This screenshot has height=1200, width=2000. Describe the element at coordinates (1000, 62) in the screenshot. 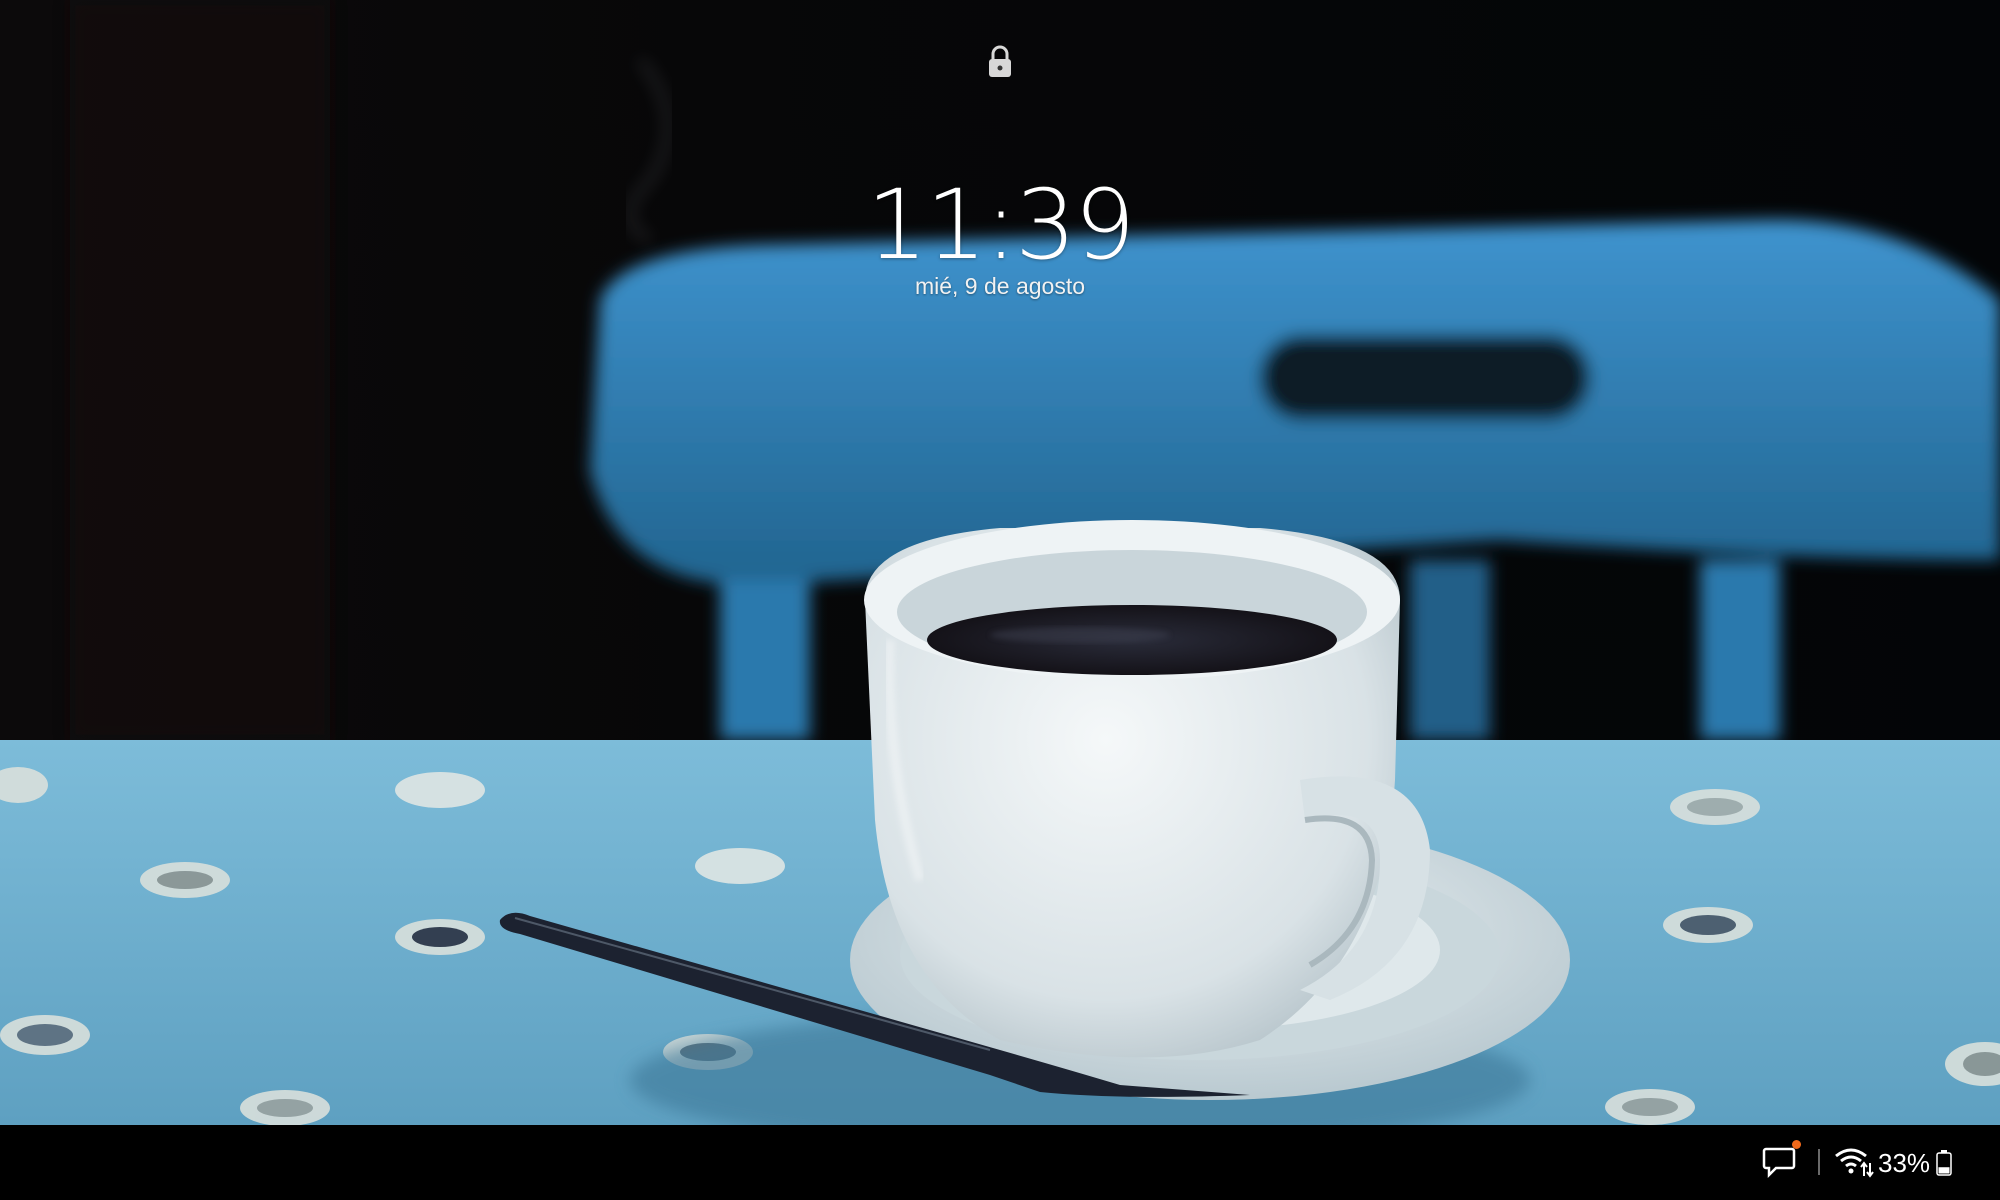

I see `lock-icon` at that location.